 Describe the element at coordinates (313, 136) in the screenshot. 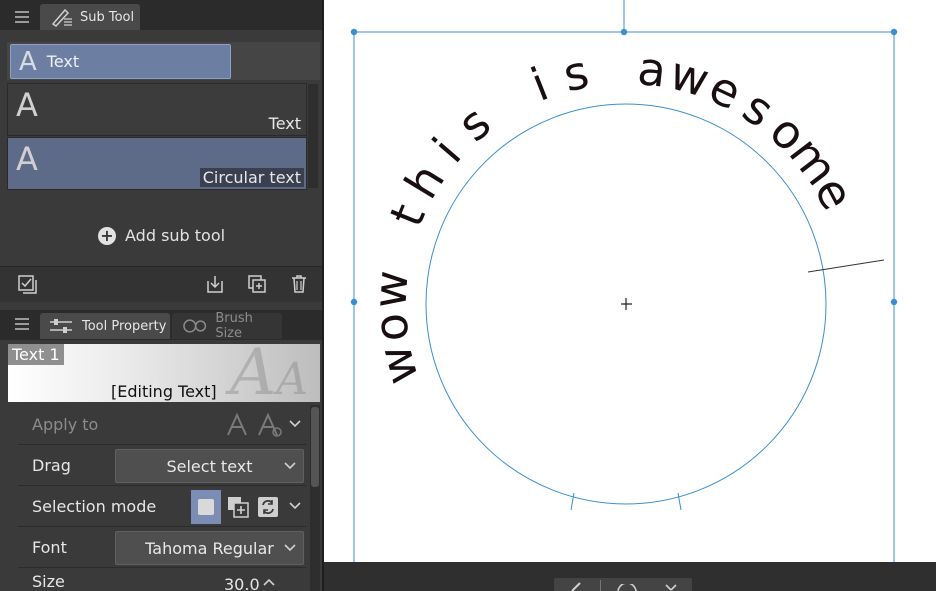

I see `subtool-scrollbar` at that location.